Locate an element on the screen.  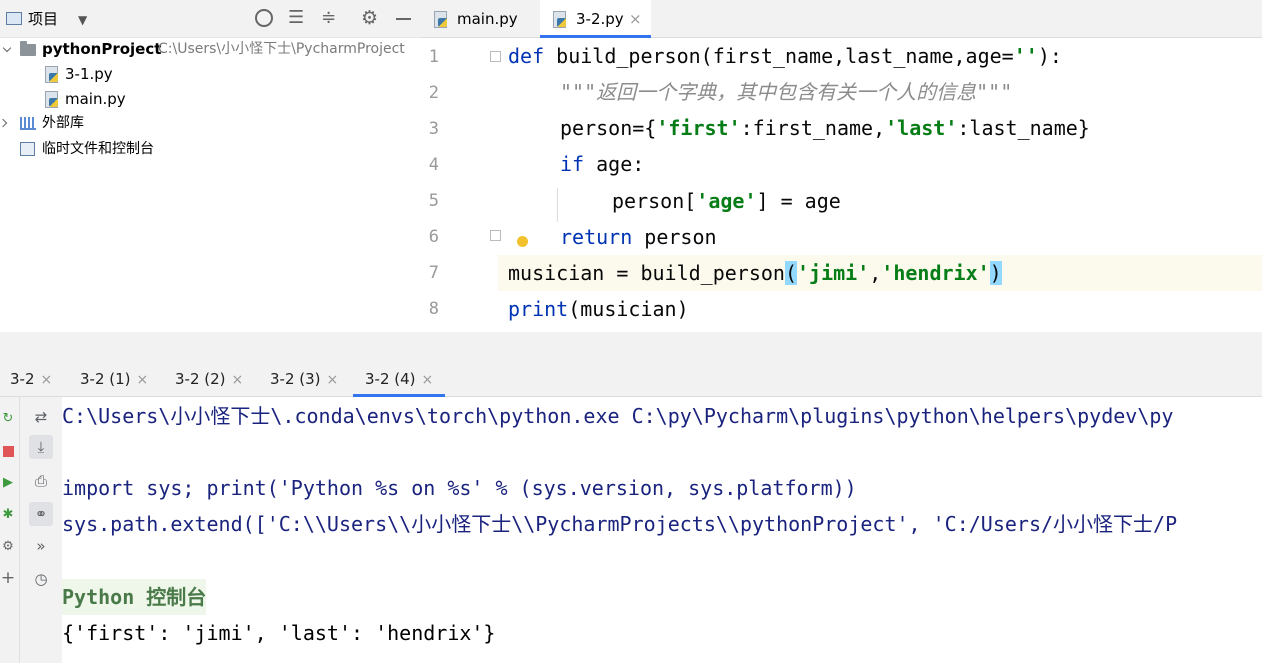
scratches-icon is located at coordinates (27, 149).